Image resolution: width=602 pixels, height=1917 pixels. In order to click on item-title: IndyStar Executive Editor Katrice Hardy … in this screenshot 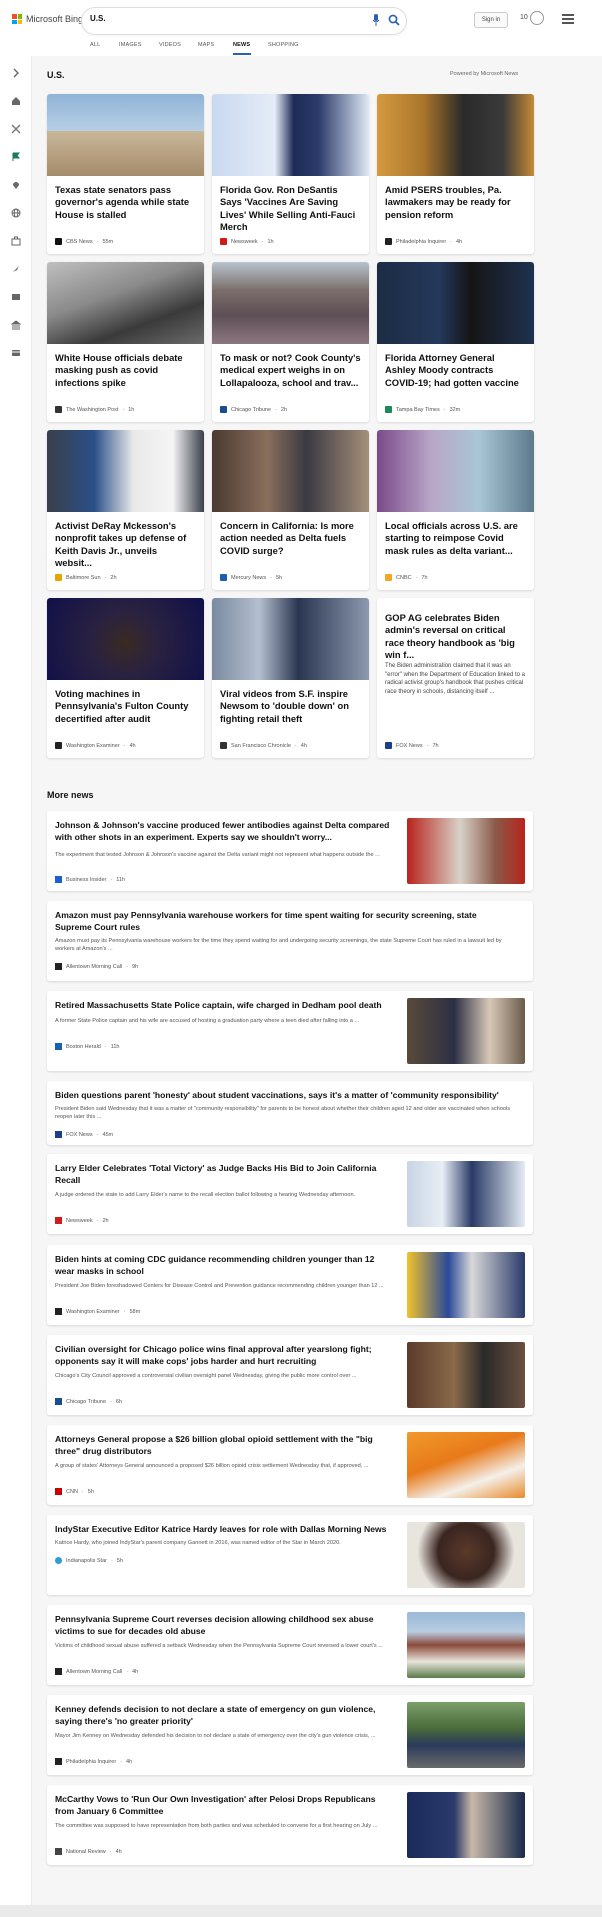, I will do `click(225, 1529)`.